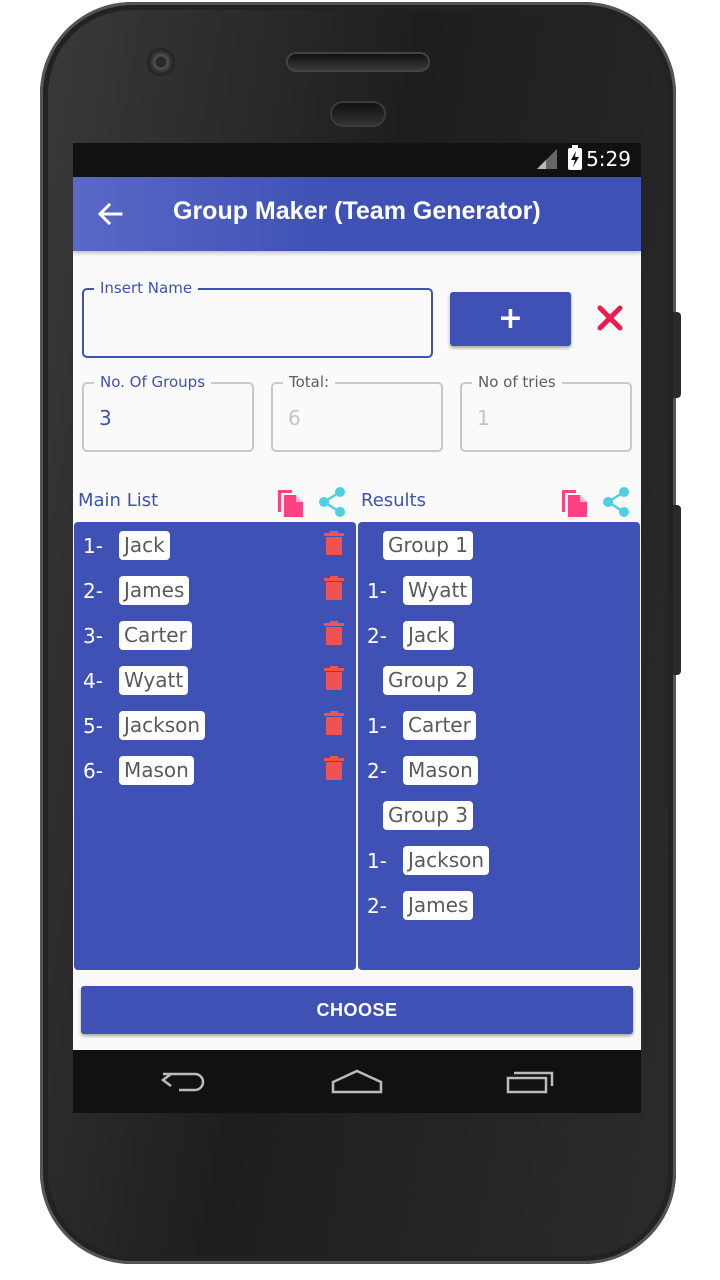 The width and height of the screenshot is (720, 1280). What do you see at coordinates (161, 62) in the screenshot?
I see `front-camera` at bounding box center [161, 62].